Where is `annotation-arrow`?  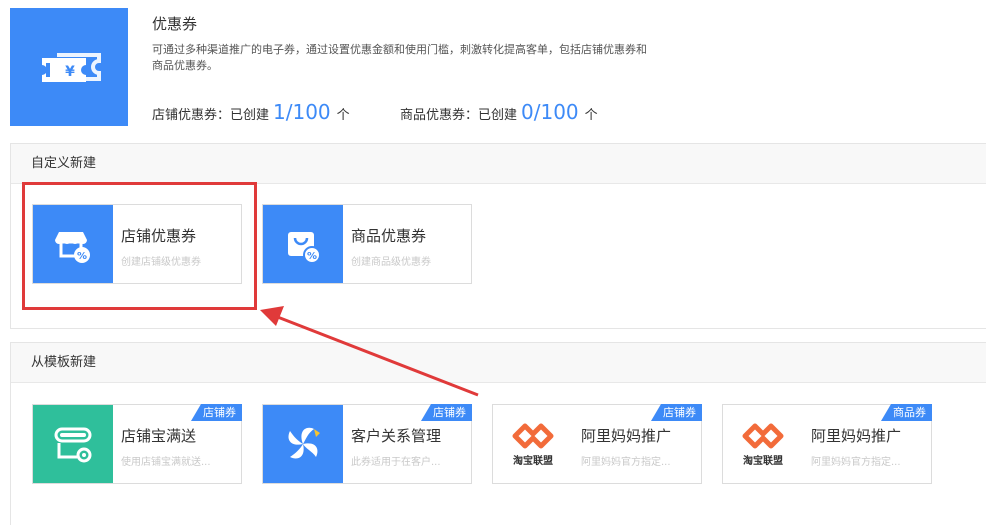 annotation-arrow is located at coordinates (369, 351).